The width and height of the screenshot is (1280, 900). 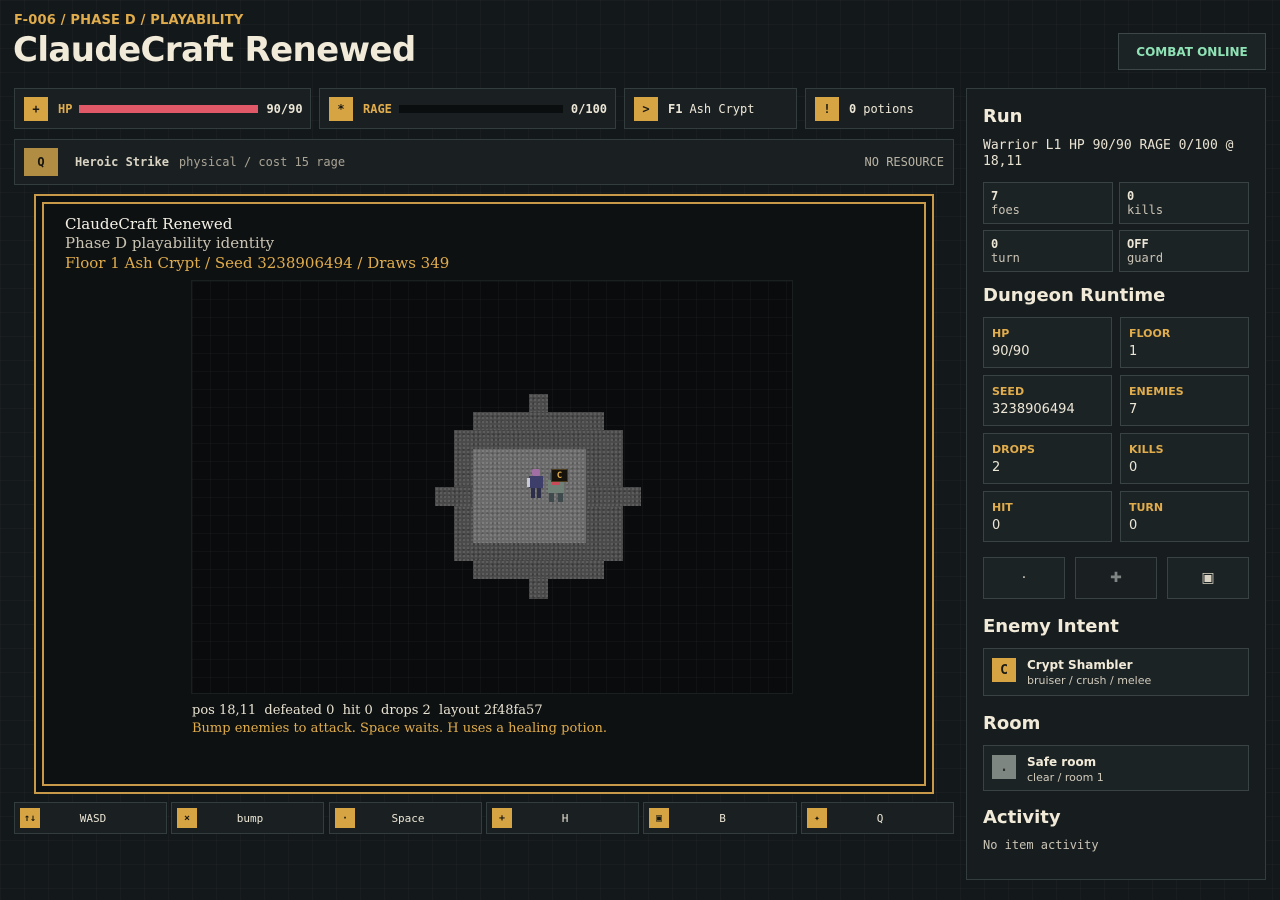 I want to click on runtime-kills: KILLS 0, so click(x=1184, y=458).